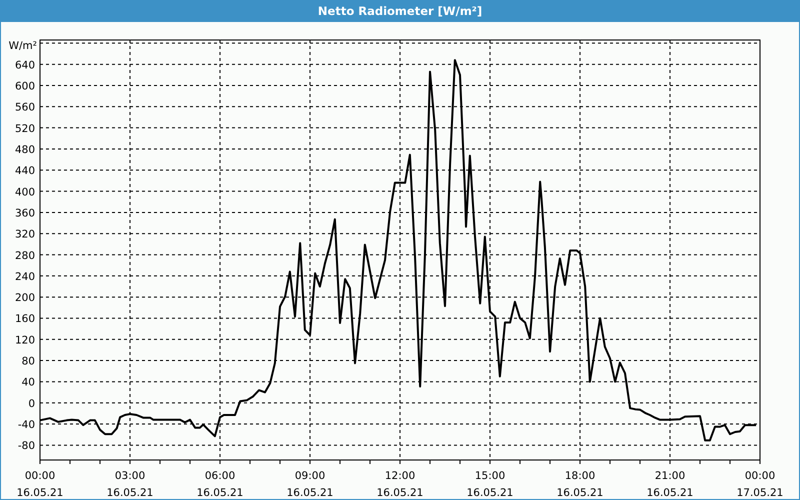 The height and width of the screenshot is (500, 800). What do you see at coordinates (26, 425) in the screenshot?
I see `y-tick-label: -40` at bounding box center [26, 425].